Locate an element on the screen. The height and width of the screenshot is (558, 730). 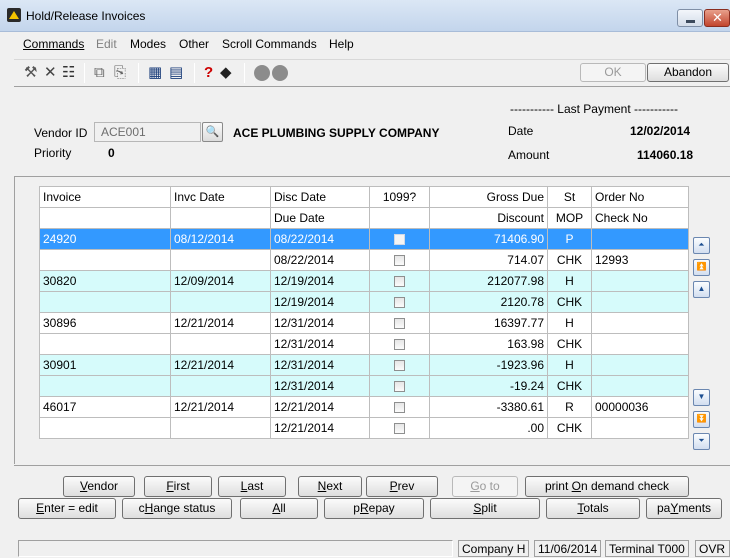
enter-edit-button: Enter = edit is located at coordinates (67, 508).